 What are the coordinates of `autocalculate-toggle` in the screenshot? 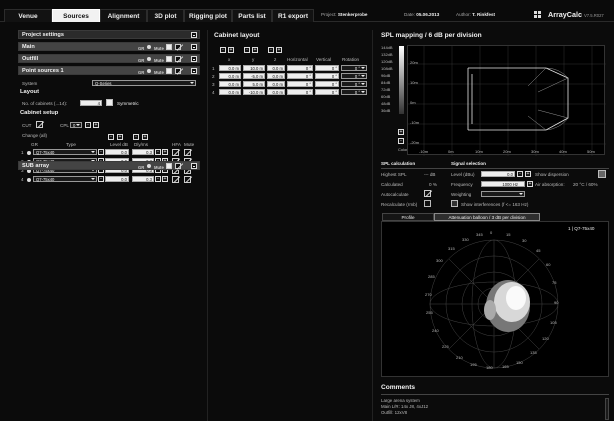 It's located at (427, 193).